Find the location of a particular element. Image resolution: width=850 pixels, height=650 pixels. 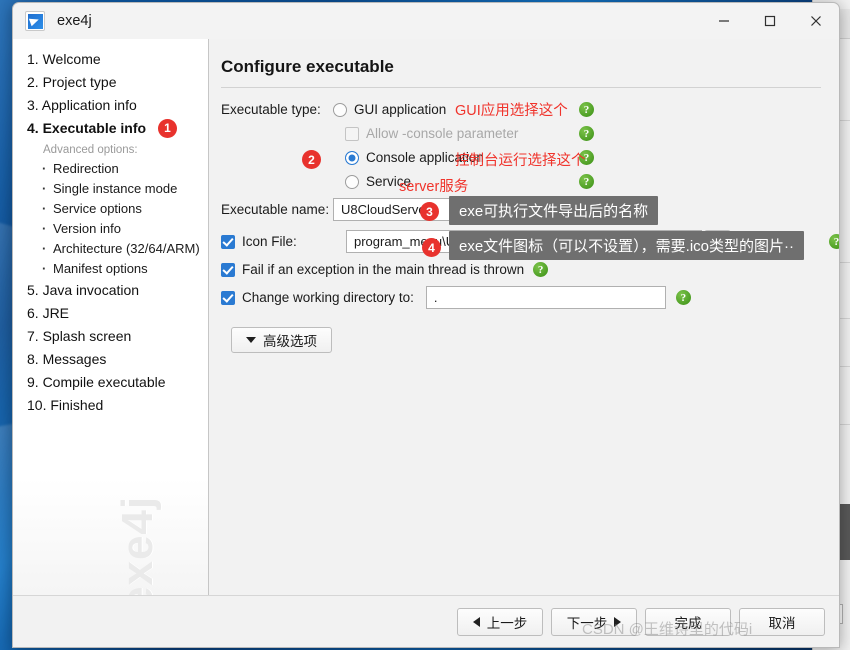

sidebar-item-architecture: Architecture (32/64/ARM) is located at coordinates (110, 248).